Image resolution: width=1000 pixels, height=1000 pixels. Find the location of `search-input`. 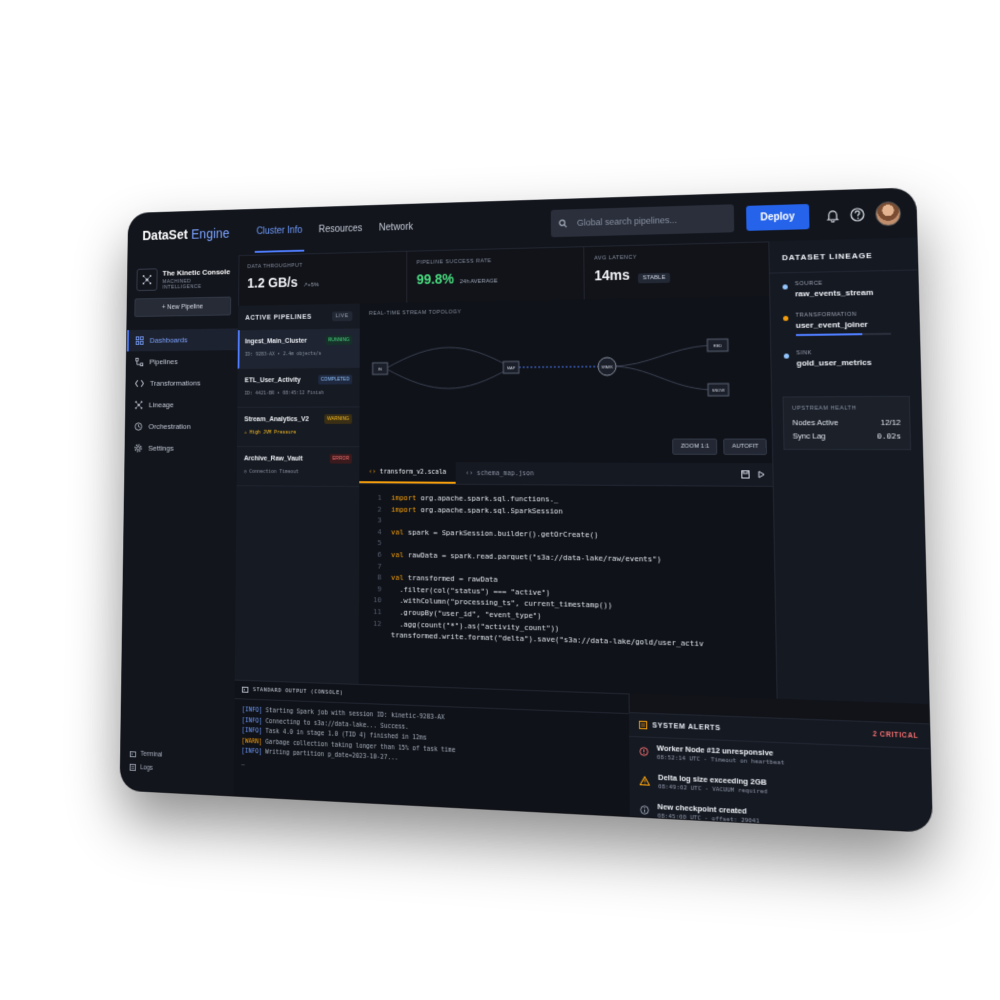

search-input is located at coordinates (641, 221).